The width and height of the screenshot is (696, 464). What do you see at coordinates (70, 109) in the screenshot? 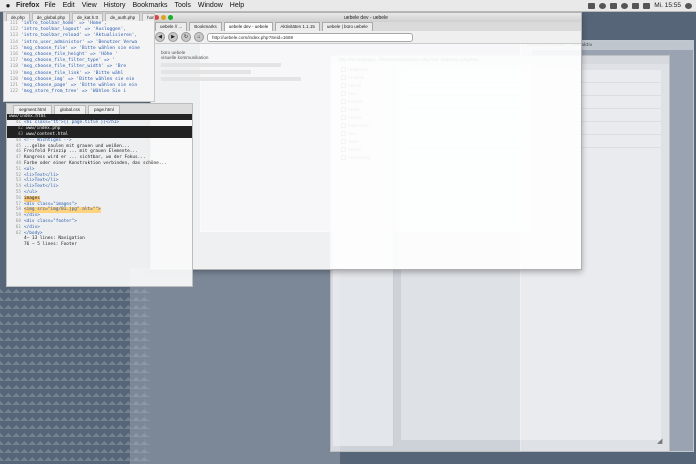
I see `editor-tab: global.css` at bounding box center [70, 109].